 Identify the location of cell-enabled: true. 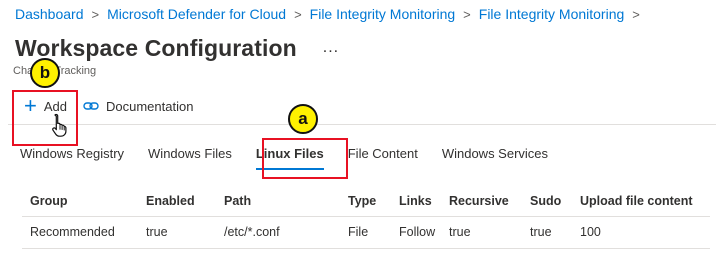
(157, 232).